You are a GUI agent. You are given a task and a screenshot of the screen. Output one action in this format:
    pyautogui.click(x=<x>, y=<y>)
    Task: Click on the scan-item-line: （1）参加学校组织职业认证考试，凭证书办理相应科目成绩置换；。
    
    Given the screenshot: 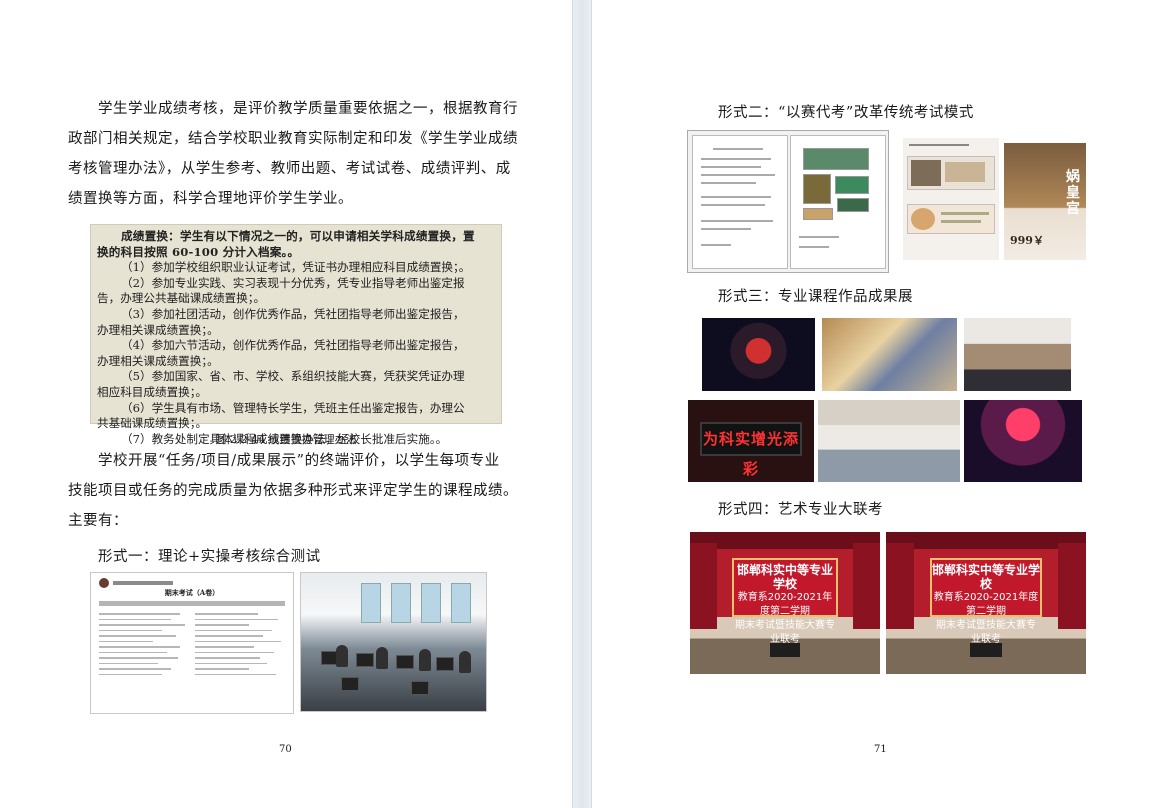 What is the action you would take?
    pyautogui.click(x=296, y=267)
    